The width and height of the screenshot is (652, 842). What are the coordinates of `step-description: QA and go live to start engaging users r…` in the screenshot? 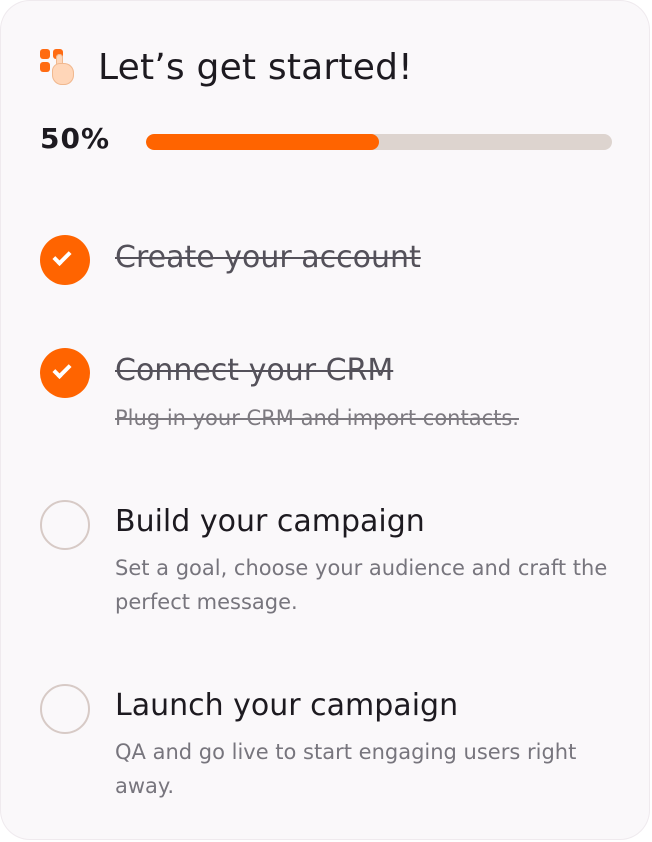 It's located at (346, 769).